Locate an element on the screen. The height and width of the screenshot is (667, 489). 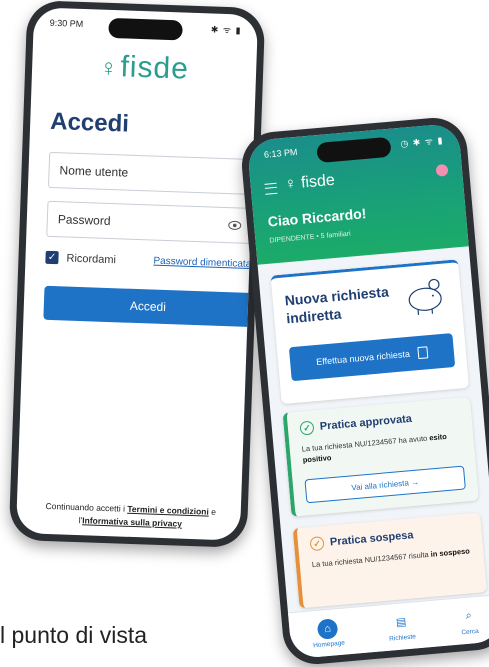
approved-title: ✓ Pratica approvata is located at coordinates (355, 424).